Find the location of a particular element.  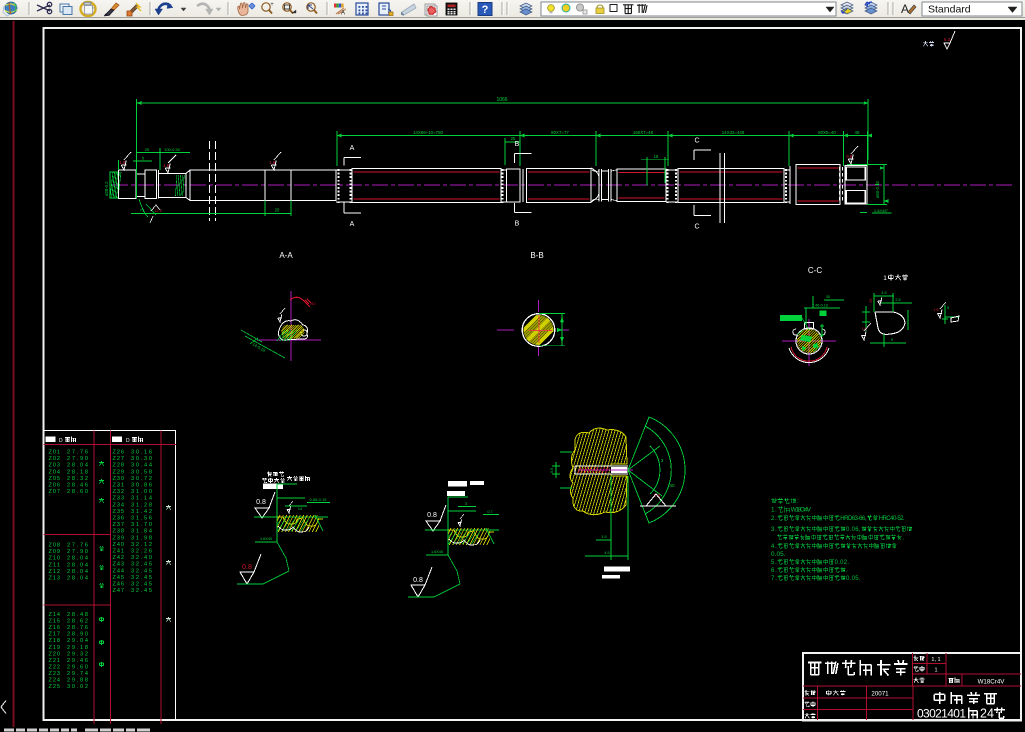

svg-text: Z06 is located at coordinates (55, 486).